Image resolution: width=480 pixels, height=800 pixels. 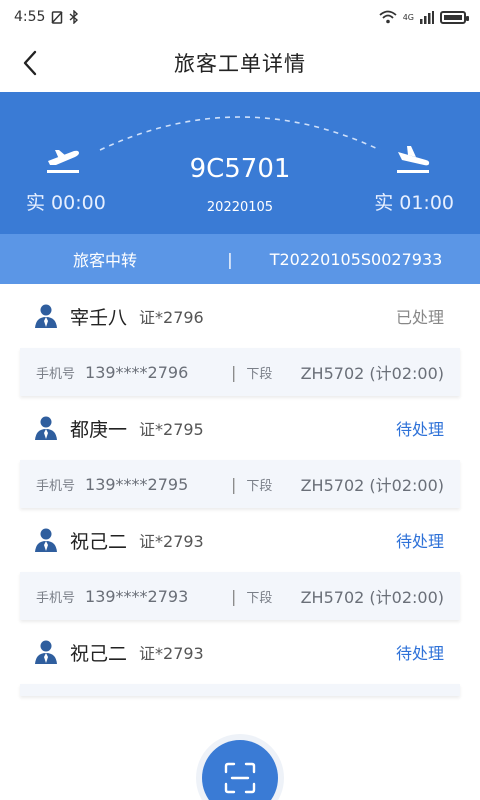 What do you see at coordinates (414, 203) in the screenshot?
I see `arrival-time: 实 01:00` at bounding box center [414, 203].